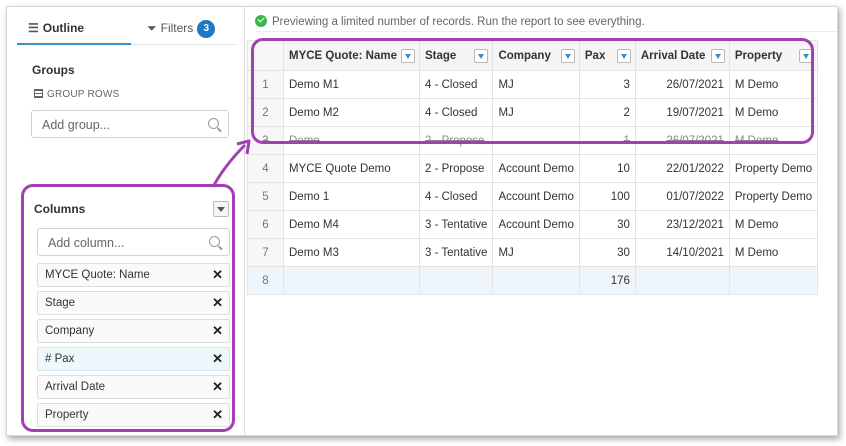  Describe the element at coordinates (133, 415) in the screenshot. I see `column-item: Property ✕` at that location.